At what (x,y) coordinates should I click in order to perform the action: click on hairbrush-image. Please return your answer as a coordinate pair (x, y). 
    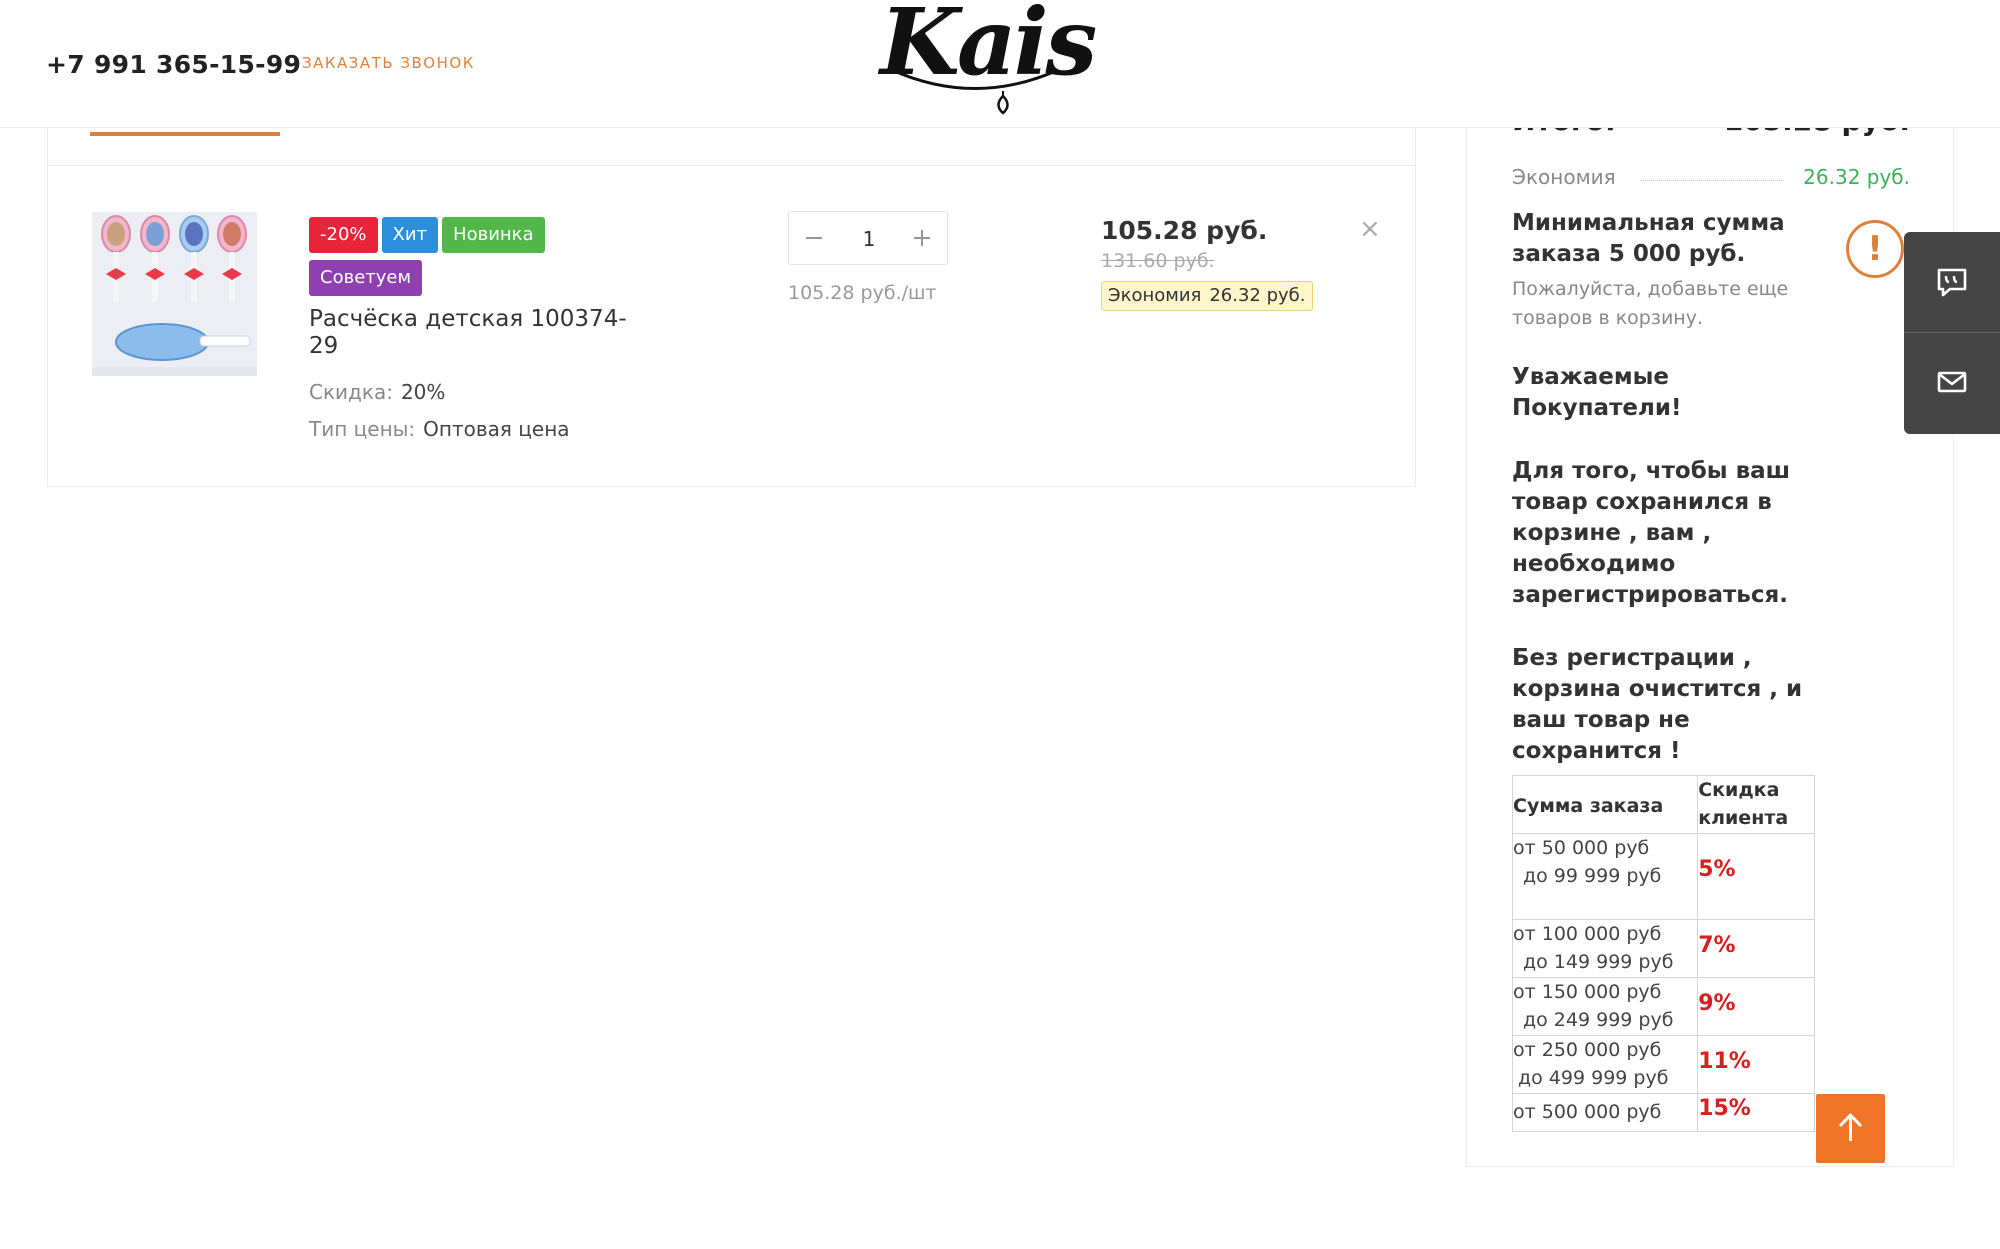
    Looking at the image, I should click on (174, 294).